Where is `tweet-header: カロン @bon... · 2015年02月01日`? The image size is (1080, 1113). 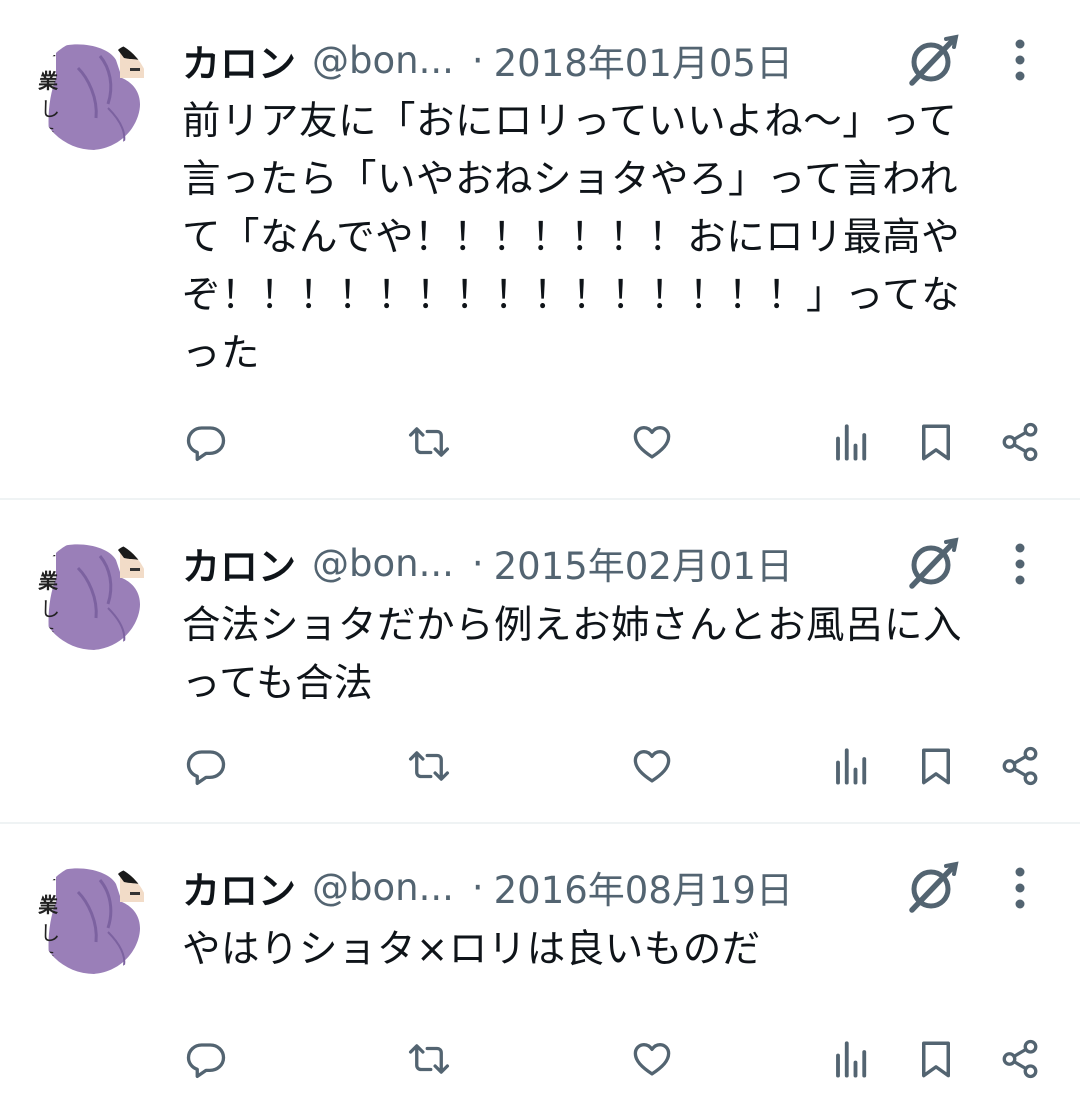 tweet-header: カロン @bon... · 2015年02月01日 is located at coordinates (487, 563).